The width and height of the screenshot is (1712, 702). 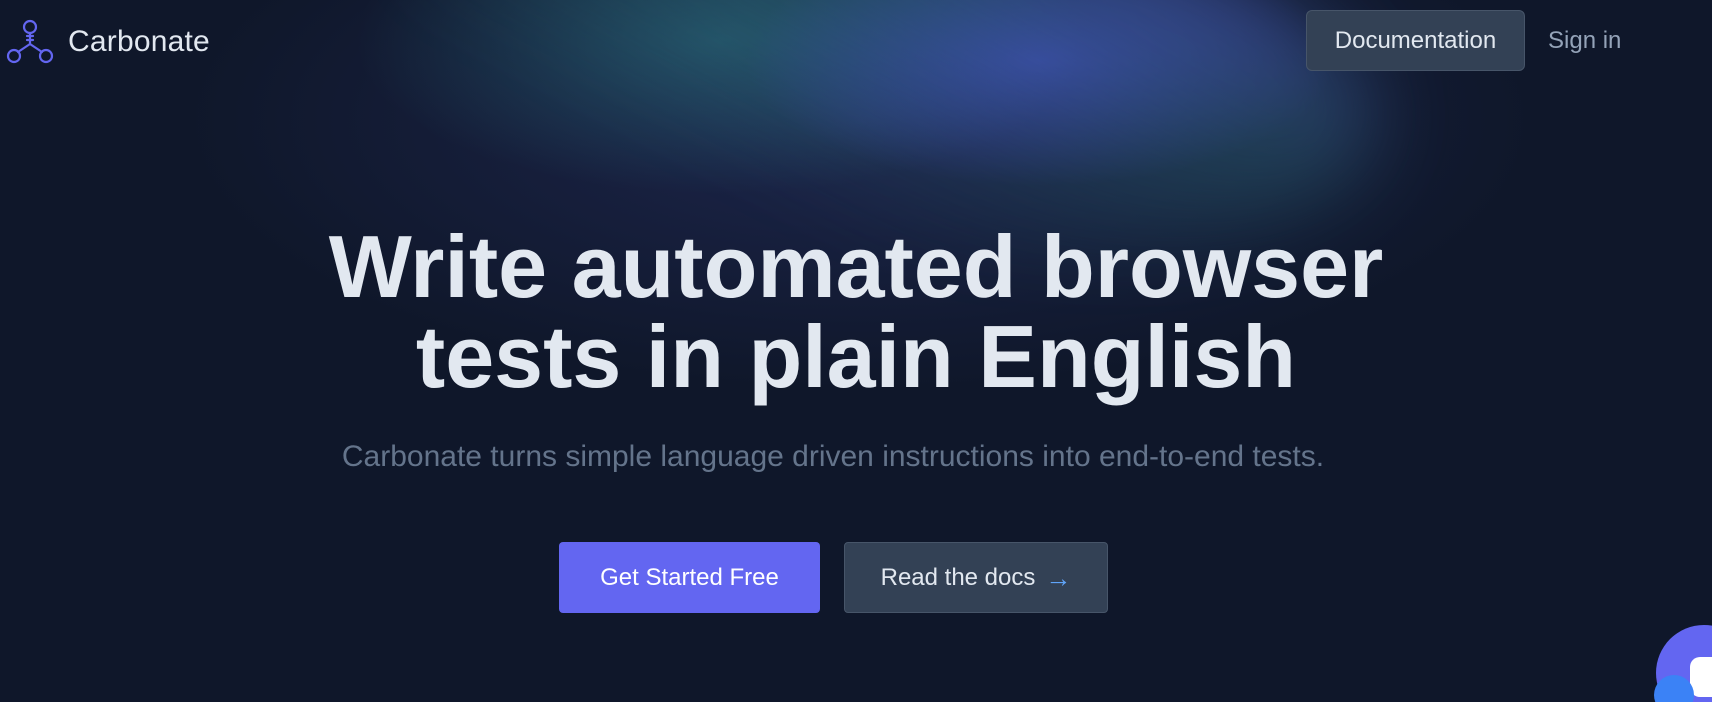 What do you see at coordinates (1415, 40) in the screenshot?
I see `documentation-button: Documentation` at bounding box center [1415, 40].